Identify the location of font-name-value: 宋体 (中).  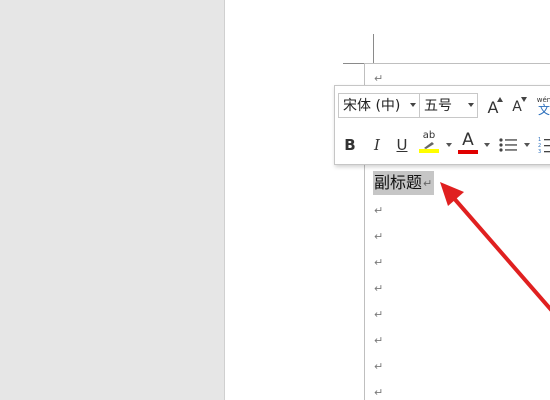
(372, 106).